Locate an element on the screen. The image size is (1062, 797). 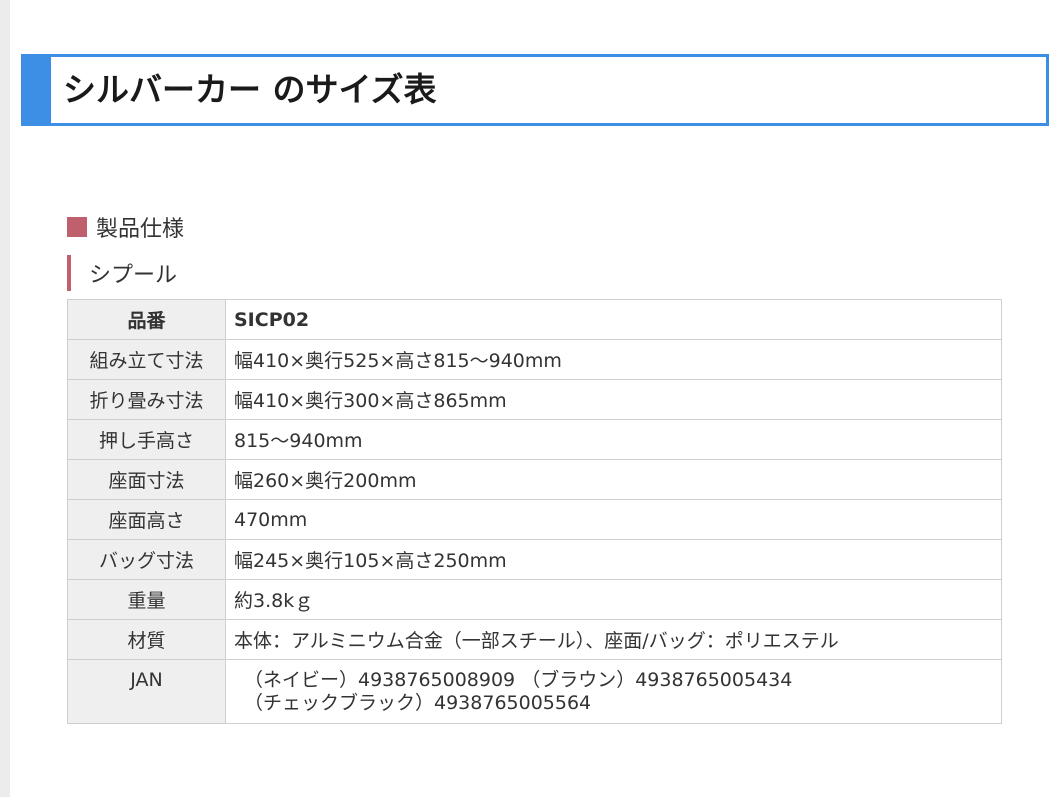
row-label: バッグ寸法 is located at coordinates (146, 559).